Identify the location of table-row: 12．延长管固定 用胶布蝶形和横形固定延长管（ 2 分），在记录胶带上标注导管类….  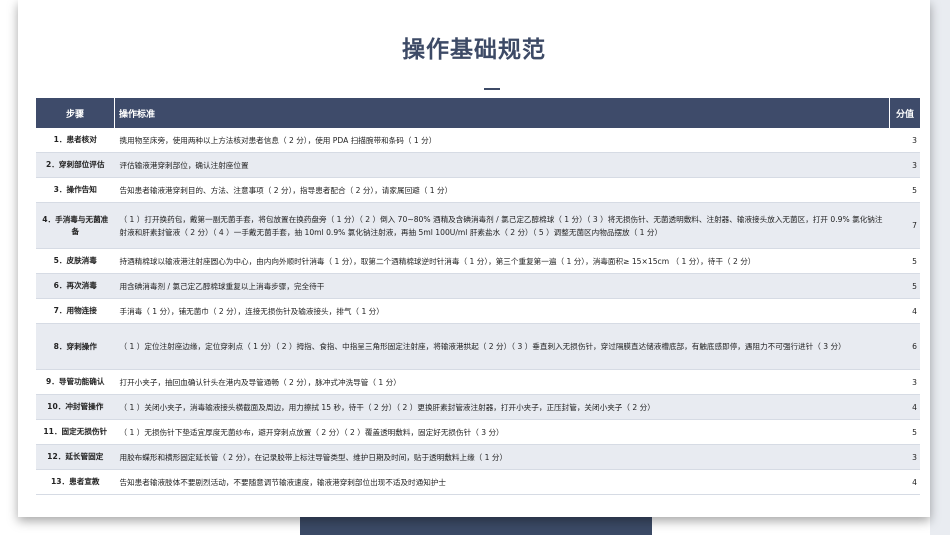
(478, 457).